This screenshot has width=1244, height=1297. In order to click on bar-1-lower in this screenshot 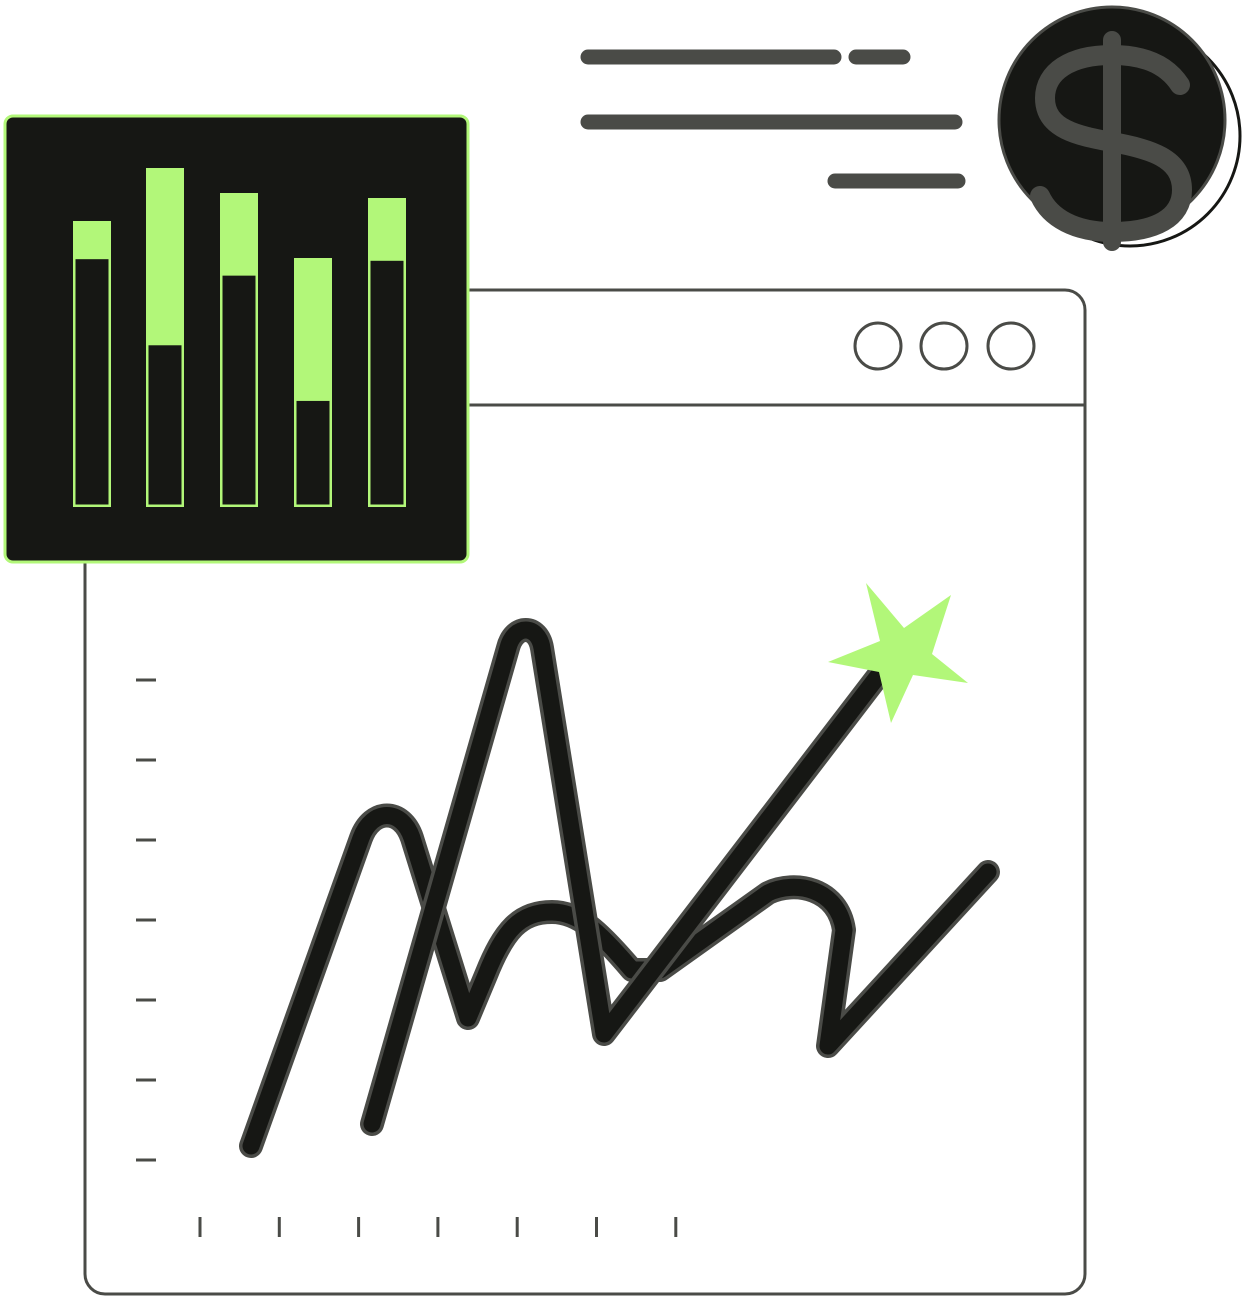, I will do `click(92, 382)`.